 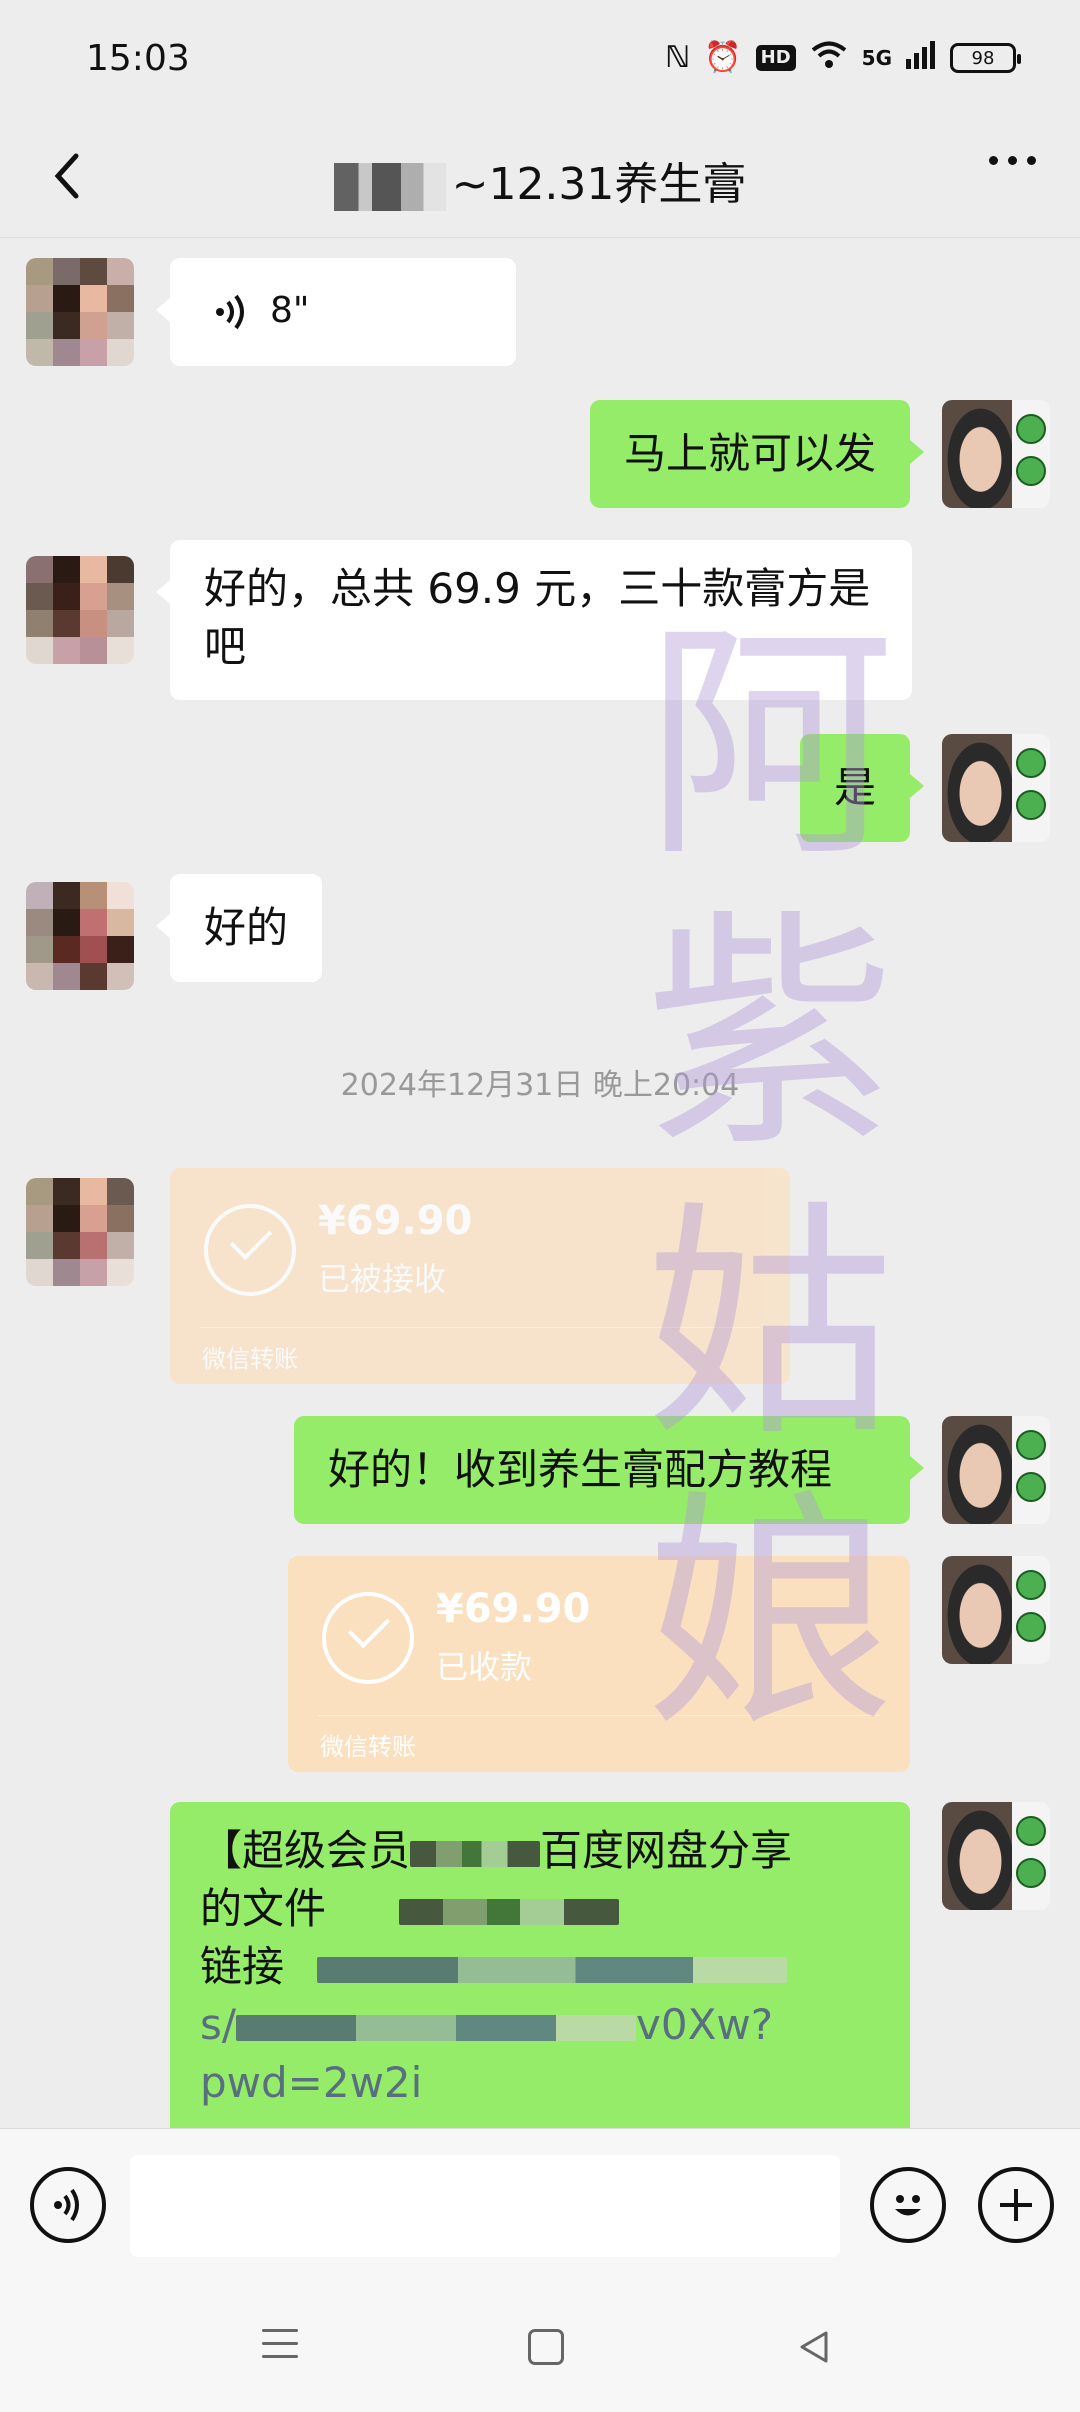 What do you see at coordinates (757, 454) in the screenshot?
I see `sent-message: 马上就可以发` at bounding box center [757, 454].